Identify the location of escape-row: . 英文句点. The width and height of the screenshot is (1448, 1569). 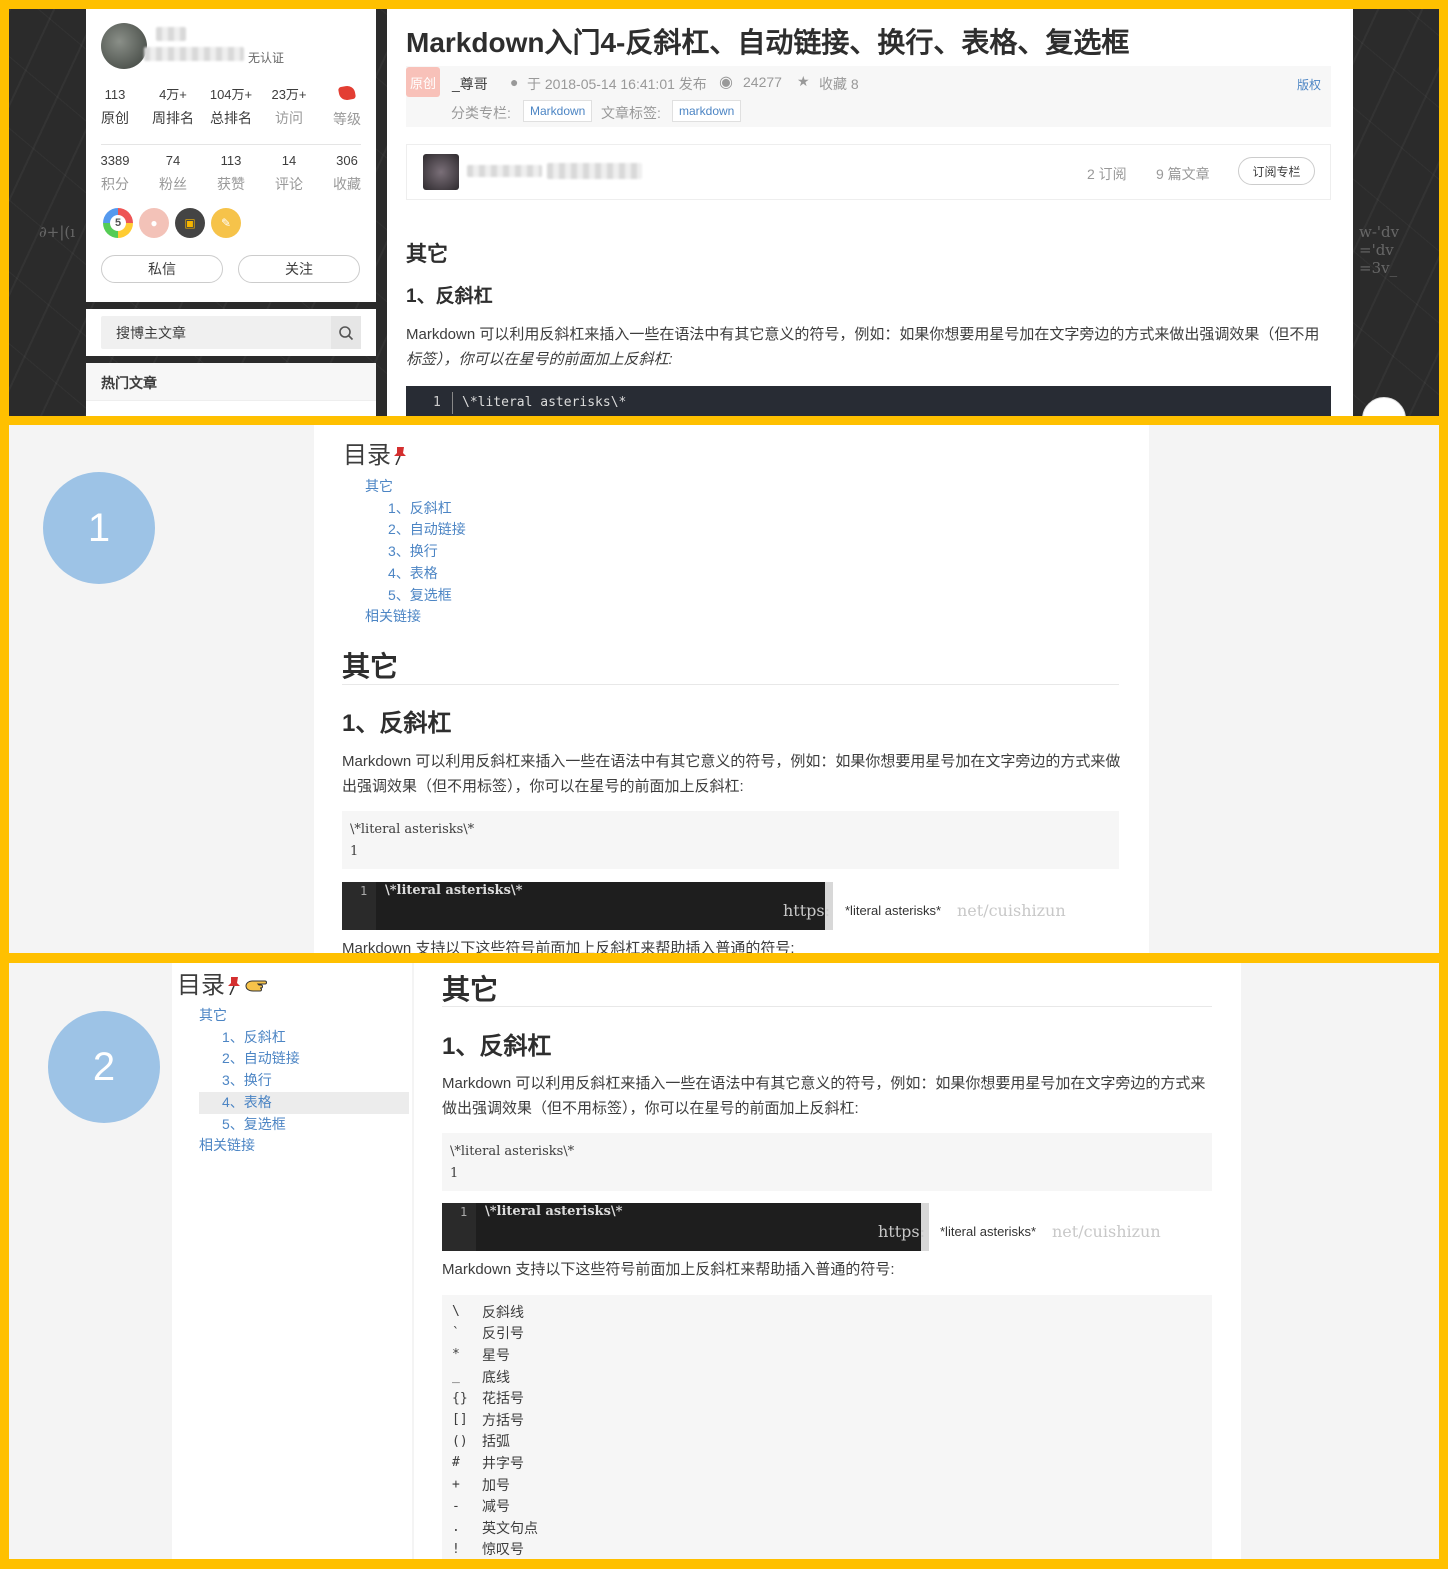
(827, 1528).